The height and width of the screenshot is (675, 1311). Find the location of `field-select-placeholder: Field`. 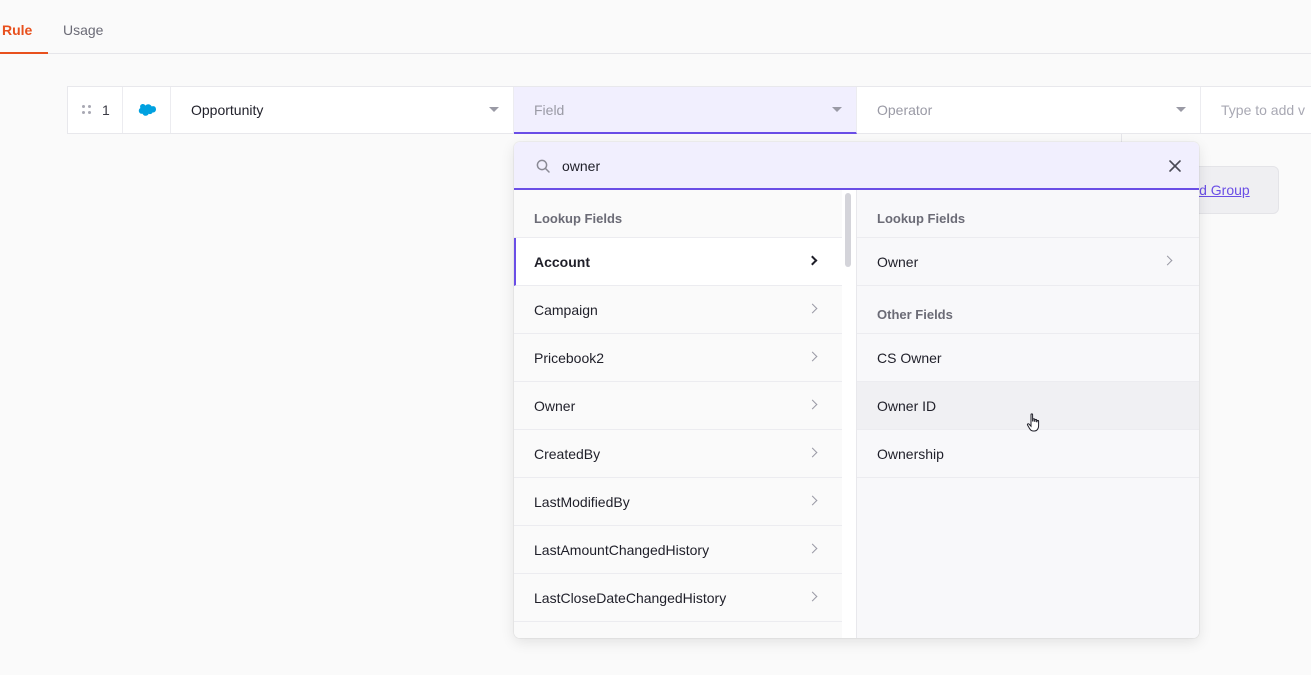

field-select-placeholder: Field is located at coordinates (549, 109).